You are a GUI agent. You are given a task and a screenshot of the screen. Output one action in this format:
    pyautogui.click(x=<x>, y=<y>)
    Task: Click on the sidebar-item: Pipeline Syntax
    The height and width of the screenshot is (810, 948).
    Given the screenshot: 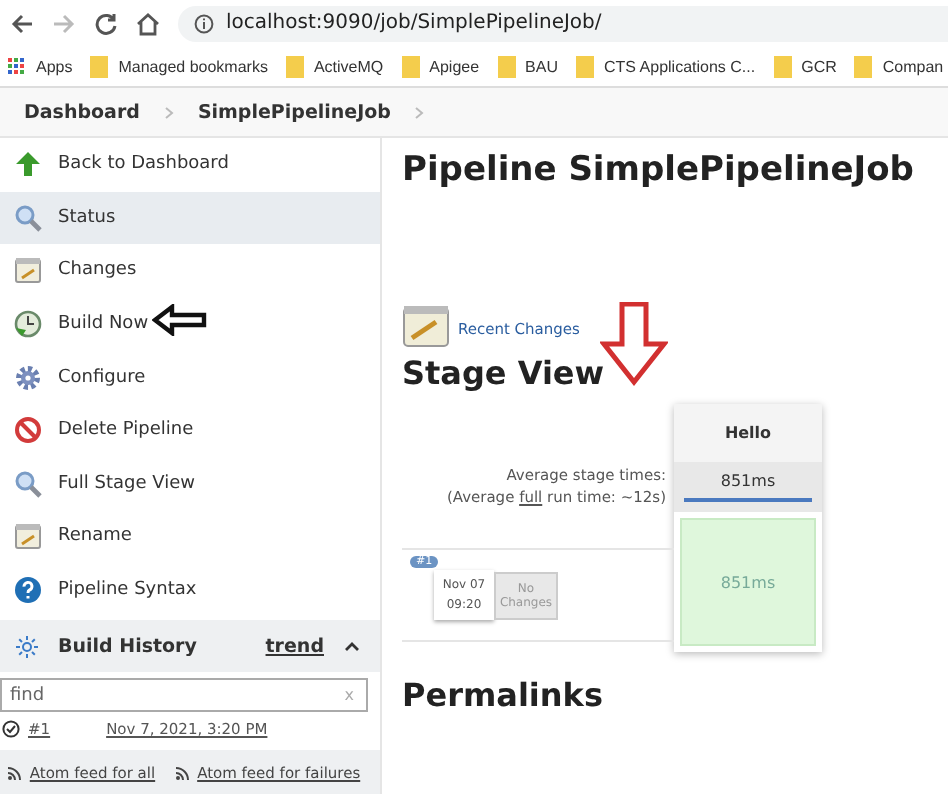 What is the action you would take?
    pyautogui.click(x=190, y=590)
    